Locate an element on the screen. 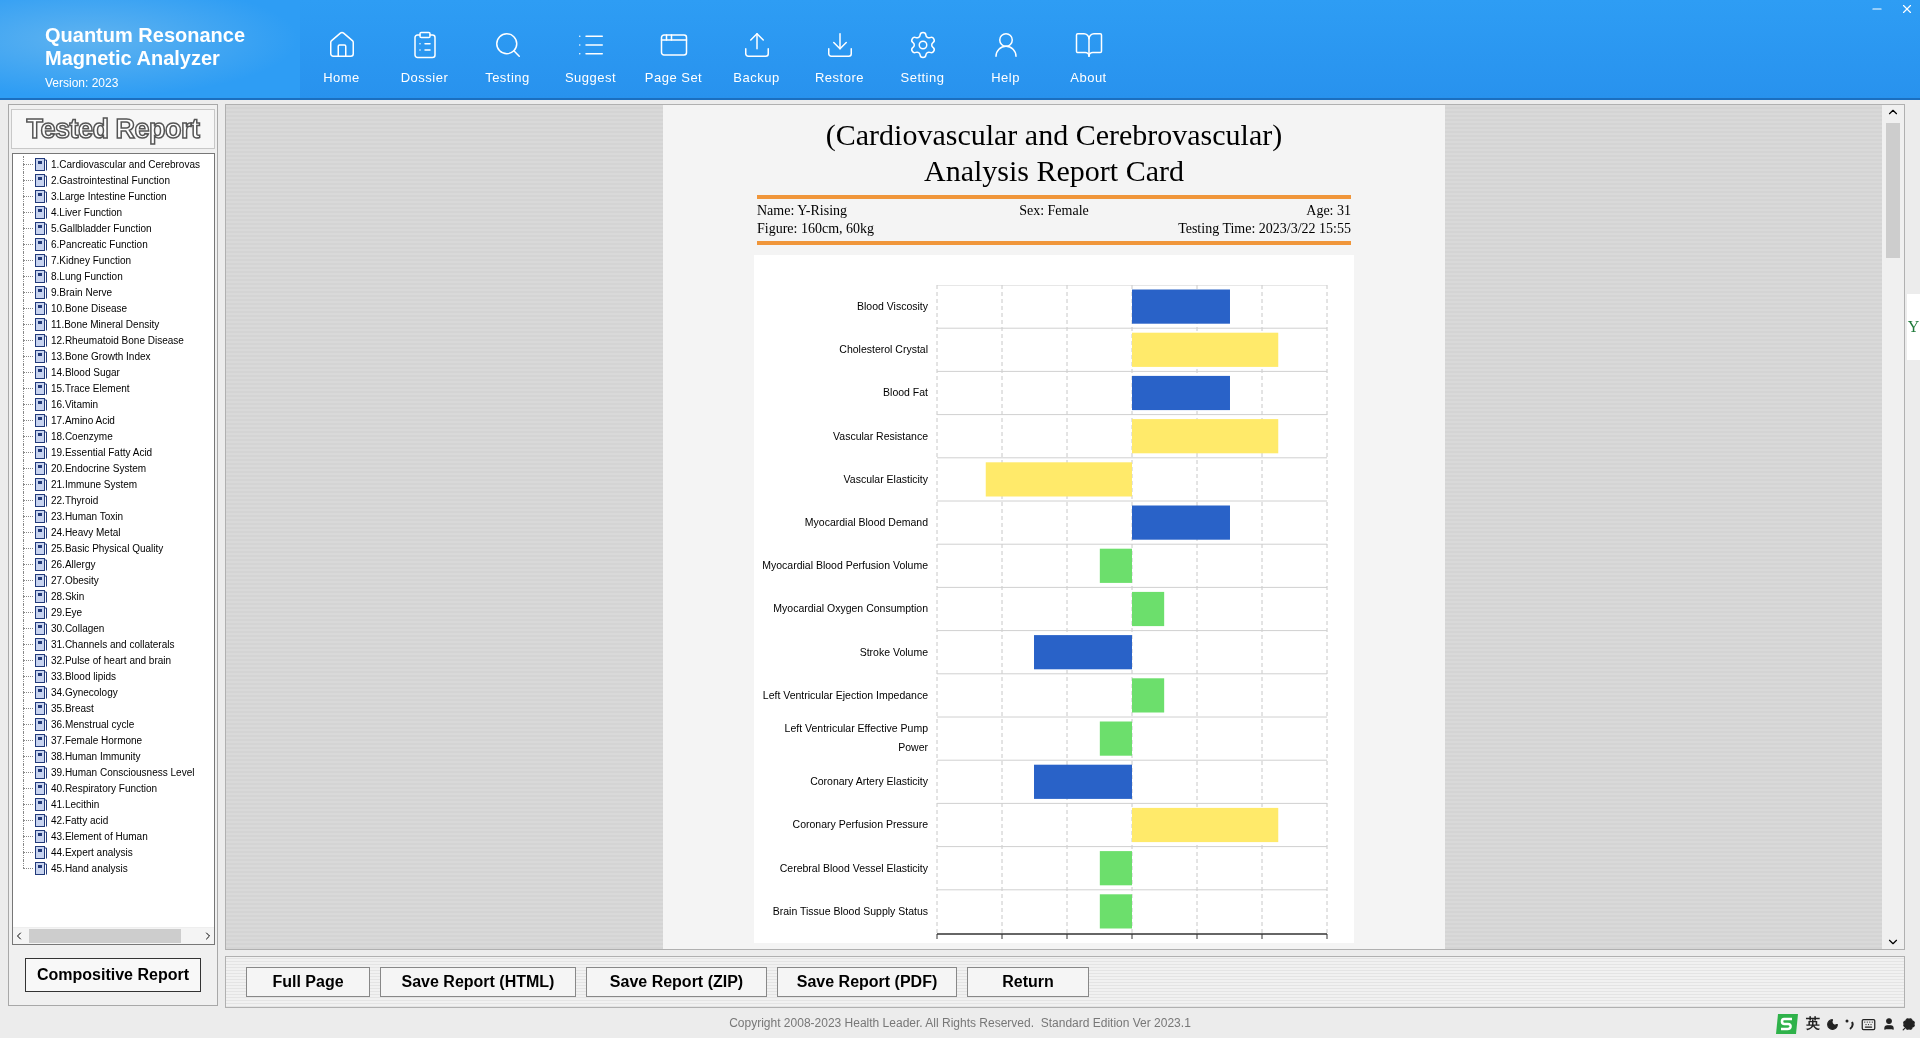 The width and height of the screenshot is (1920, 1038). tree-item: 5.Gallbladder Function is located at coordinates (101, 228).